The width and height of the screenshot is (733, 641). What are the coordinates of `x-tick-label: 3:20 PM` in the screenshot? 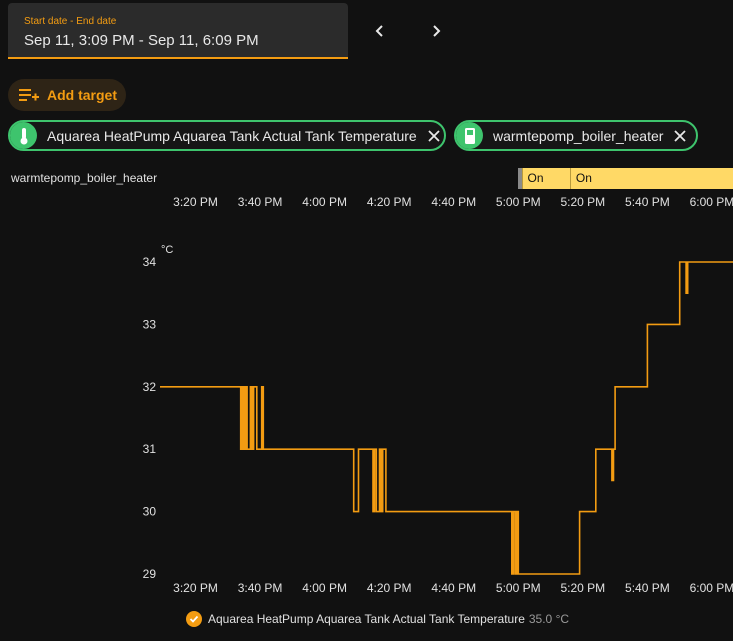 It's located at (195, 588).